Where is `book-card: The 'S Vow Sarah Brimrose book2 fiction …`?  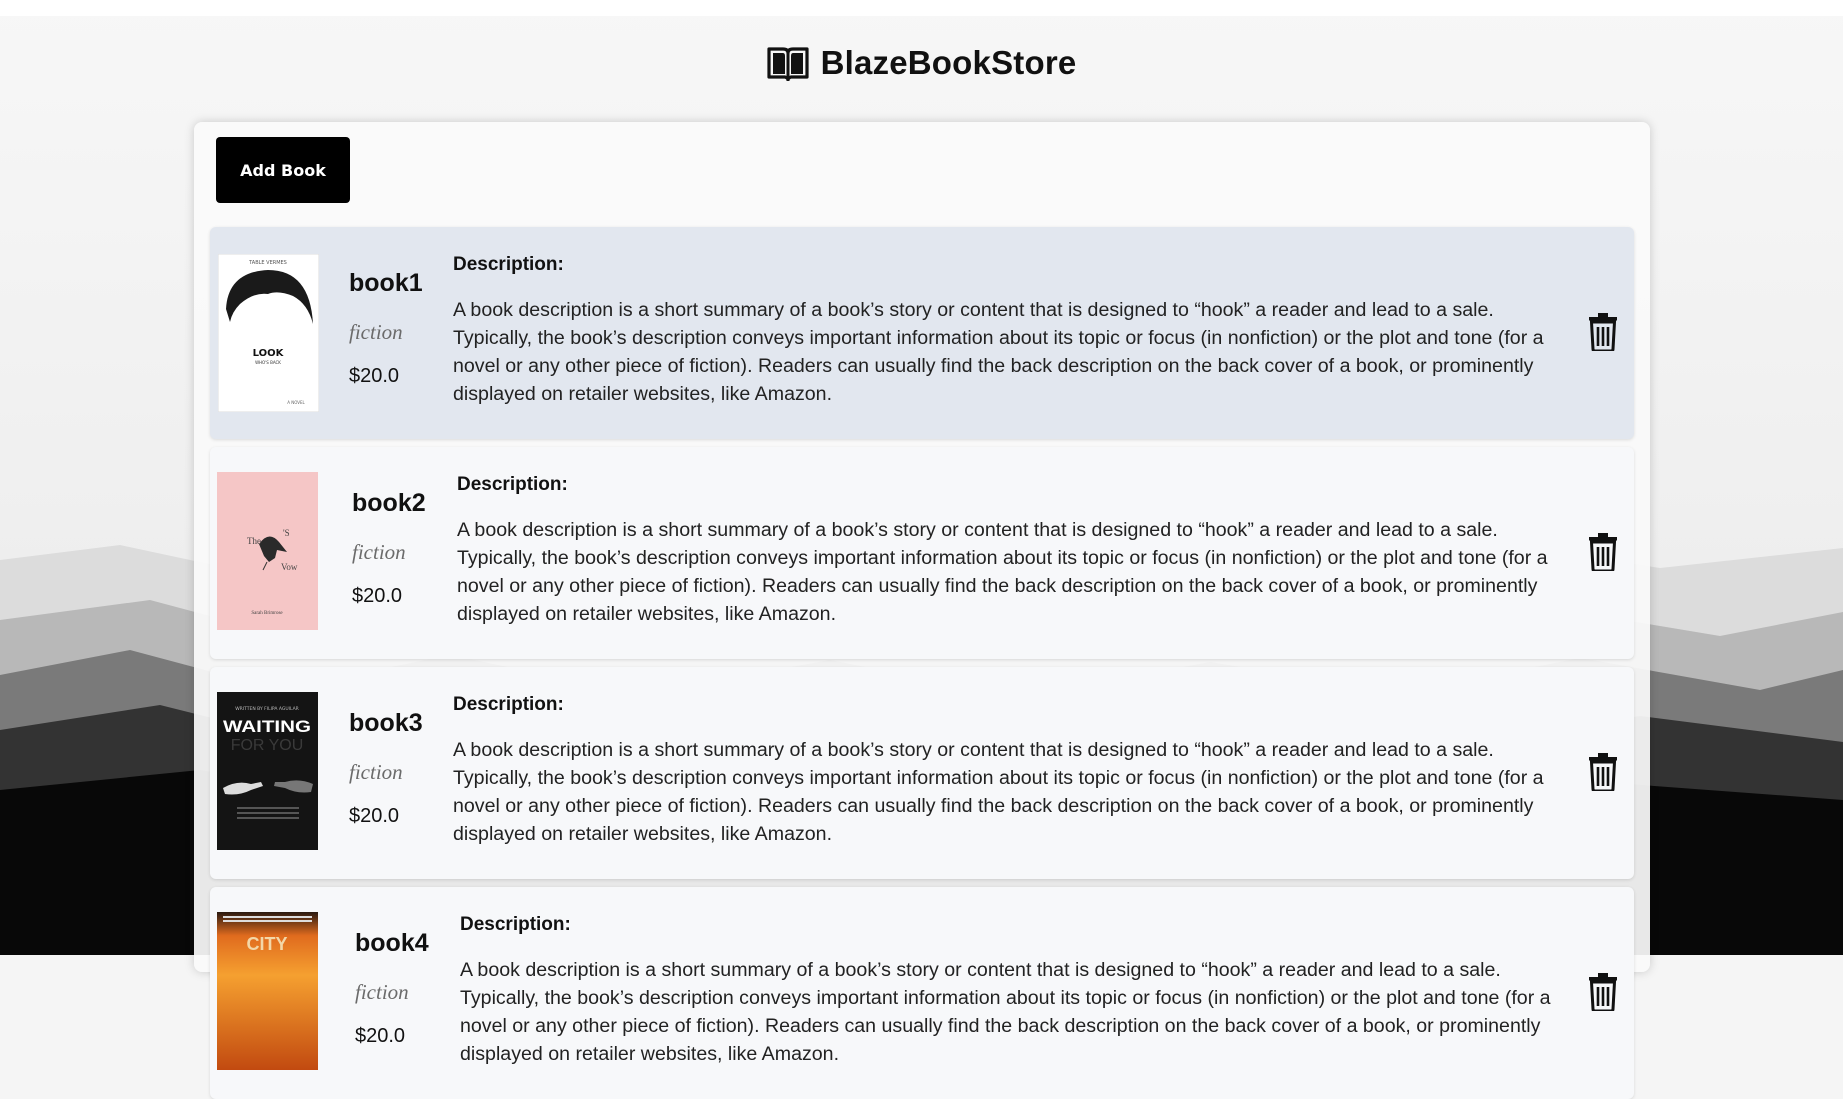
book-card: The 'S Vow Sarah Brimrose book2 fiction … is located at coordinates (922, 553).